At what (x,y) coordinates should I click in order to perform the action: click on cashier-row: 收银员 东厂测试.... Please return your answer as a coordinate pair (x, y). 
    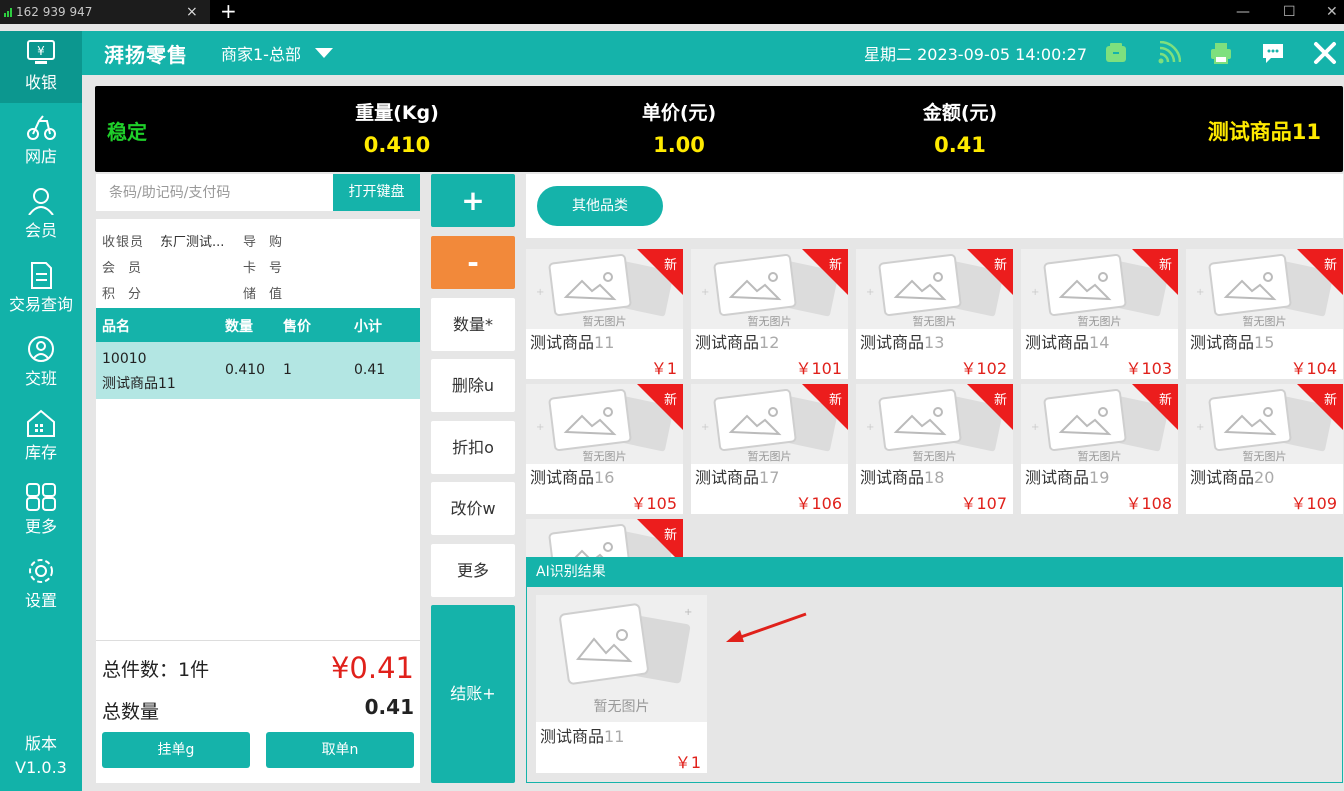
    Looking at the image, I should click on (163, 240).